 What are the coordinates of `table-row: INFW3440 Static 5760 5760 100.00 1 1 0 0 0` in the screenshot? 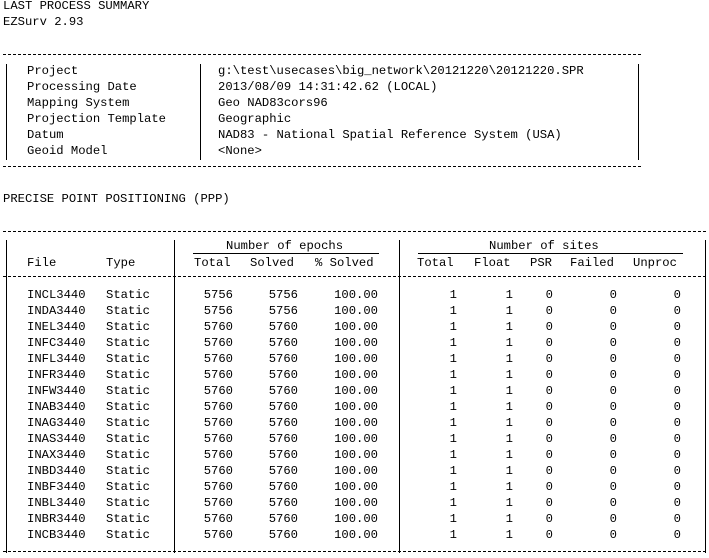 It's located at (354, 391).